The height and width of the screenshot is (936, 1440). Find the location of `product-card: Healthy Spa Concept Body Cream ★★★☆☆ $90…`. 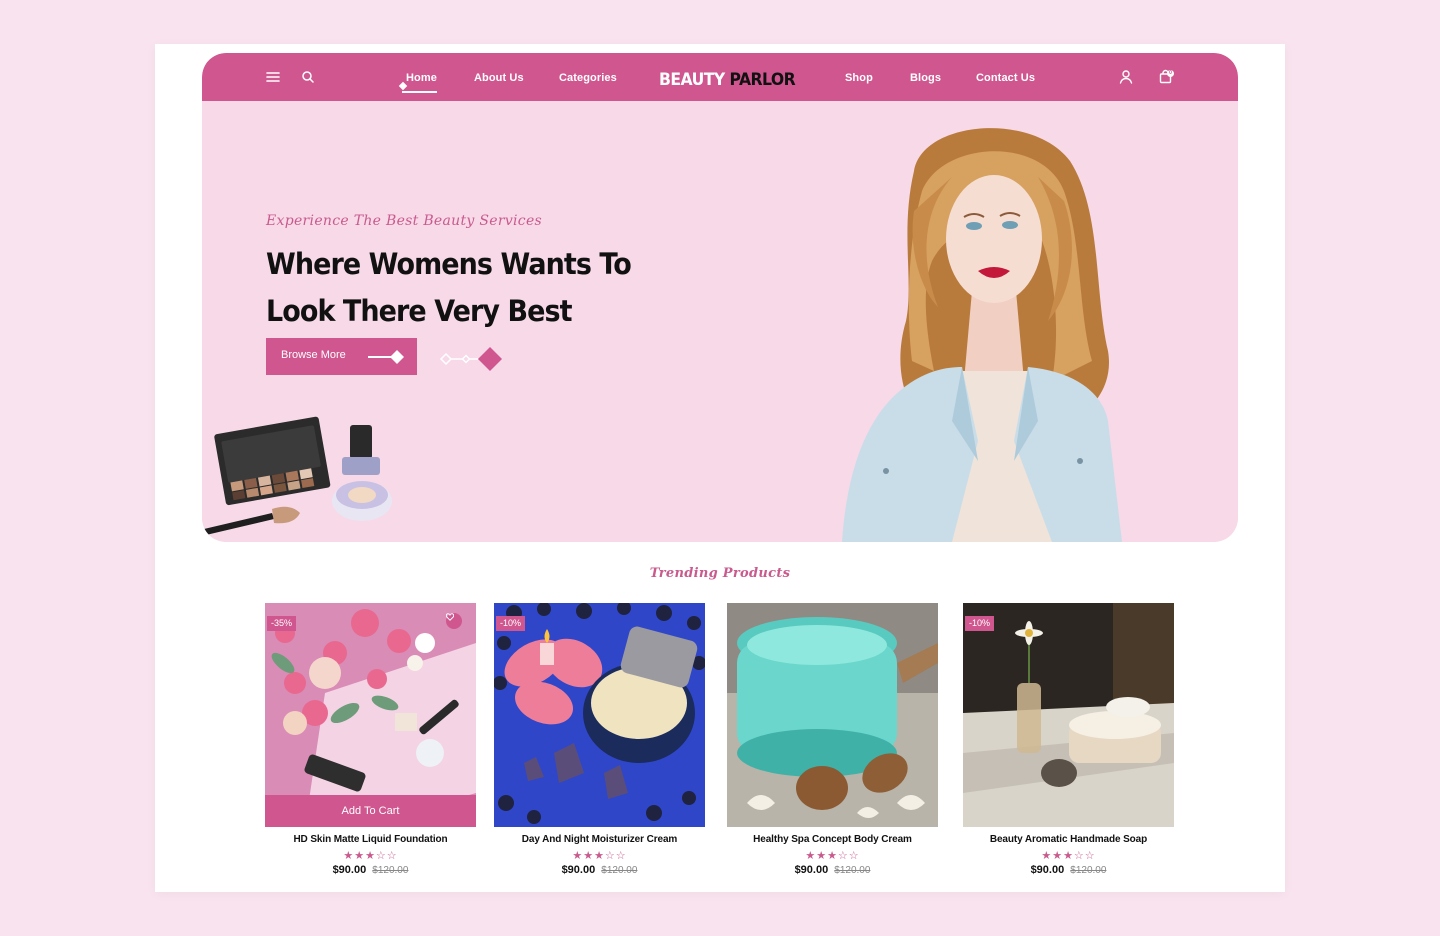

product-card: Healthy Spa Concept Body Cream ★★★☆☆ $90… is located at coordinates (832, 739).